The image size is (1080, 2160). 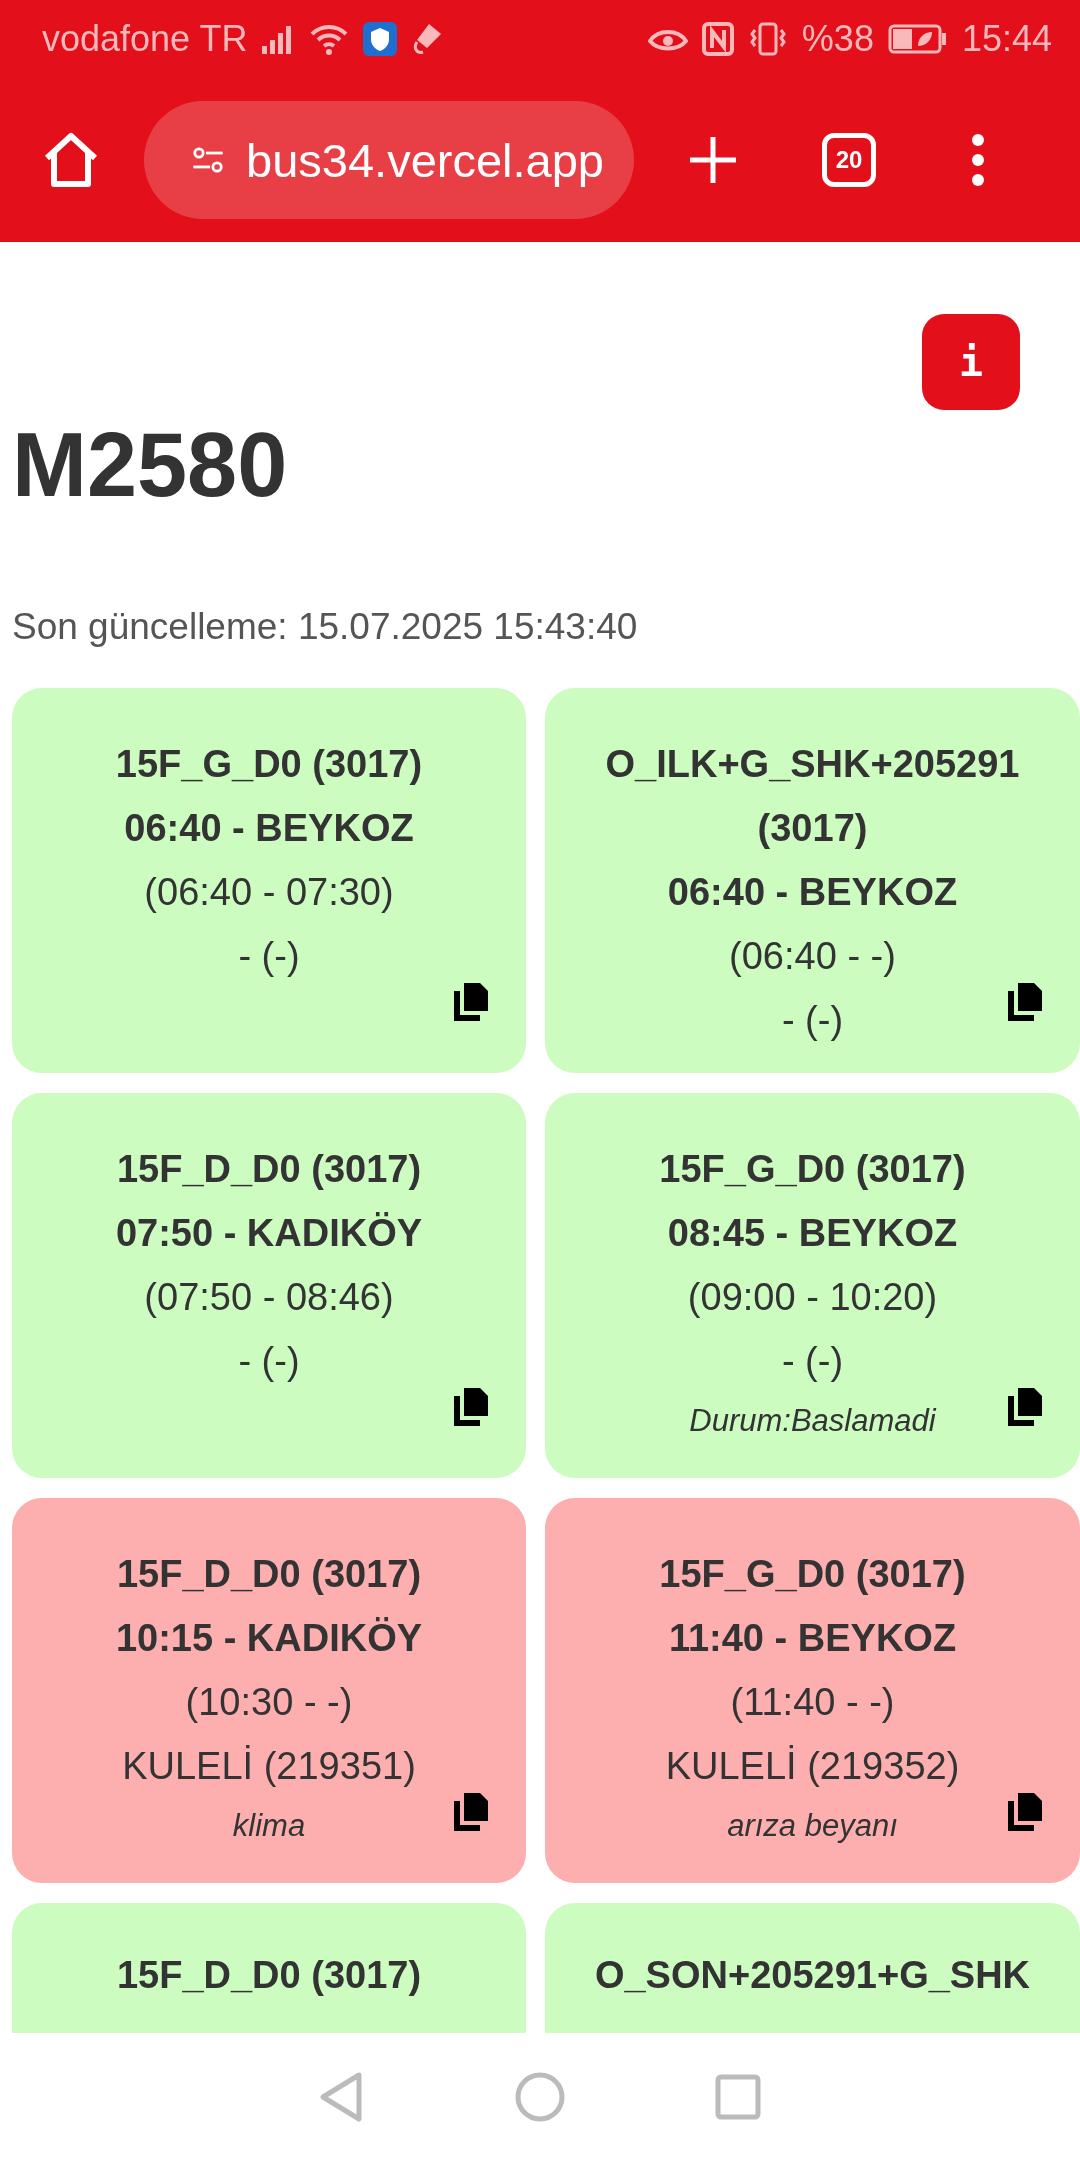 I want to click on trip-card: O_ILK+G_SHK+205291 (3017) 06:40 - BEYKOZ (06:40 - -) - (-), so click(x=812, y=880).